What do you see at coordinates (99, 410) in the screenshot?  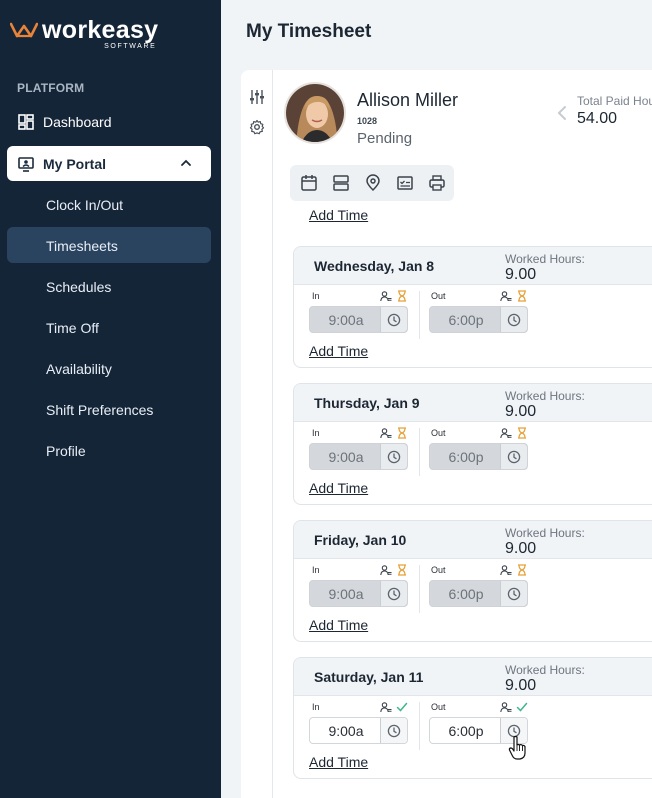 I see `sidebar-item-shift-preferences: Shift Preferences` at bounding box center [99, 410].